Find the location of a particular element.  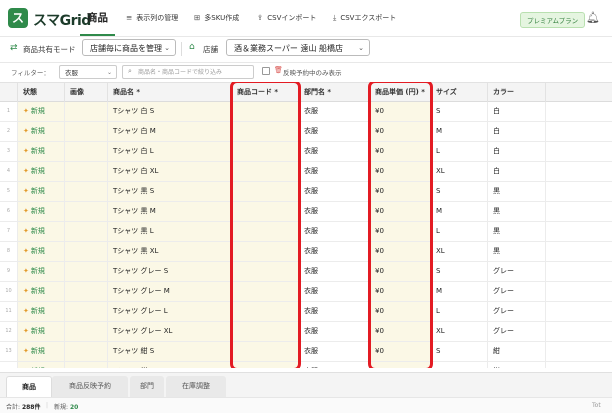

nav-column-settings: ≡ 表示列の管理 is located at coordinates (152, 18).